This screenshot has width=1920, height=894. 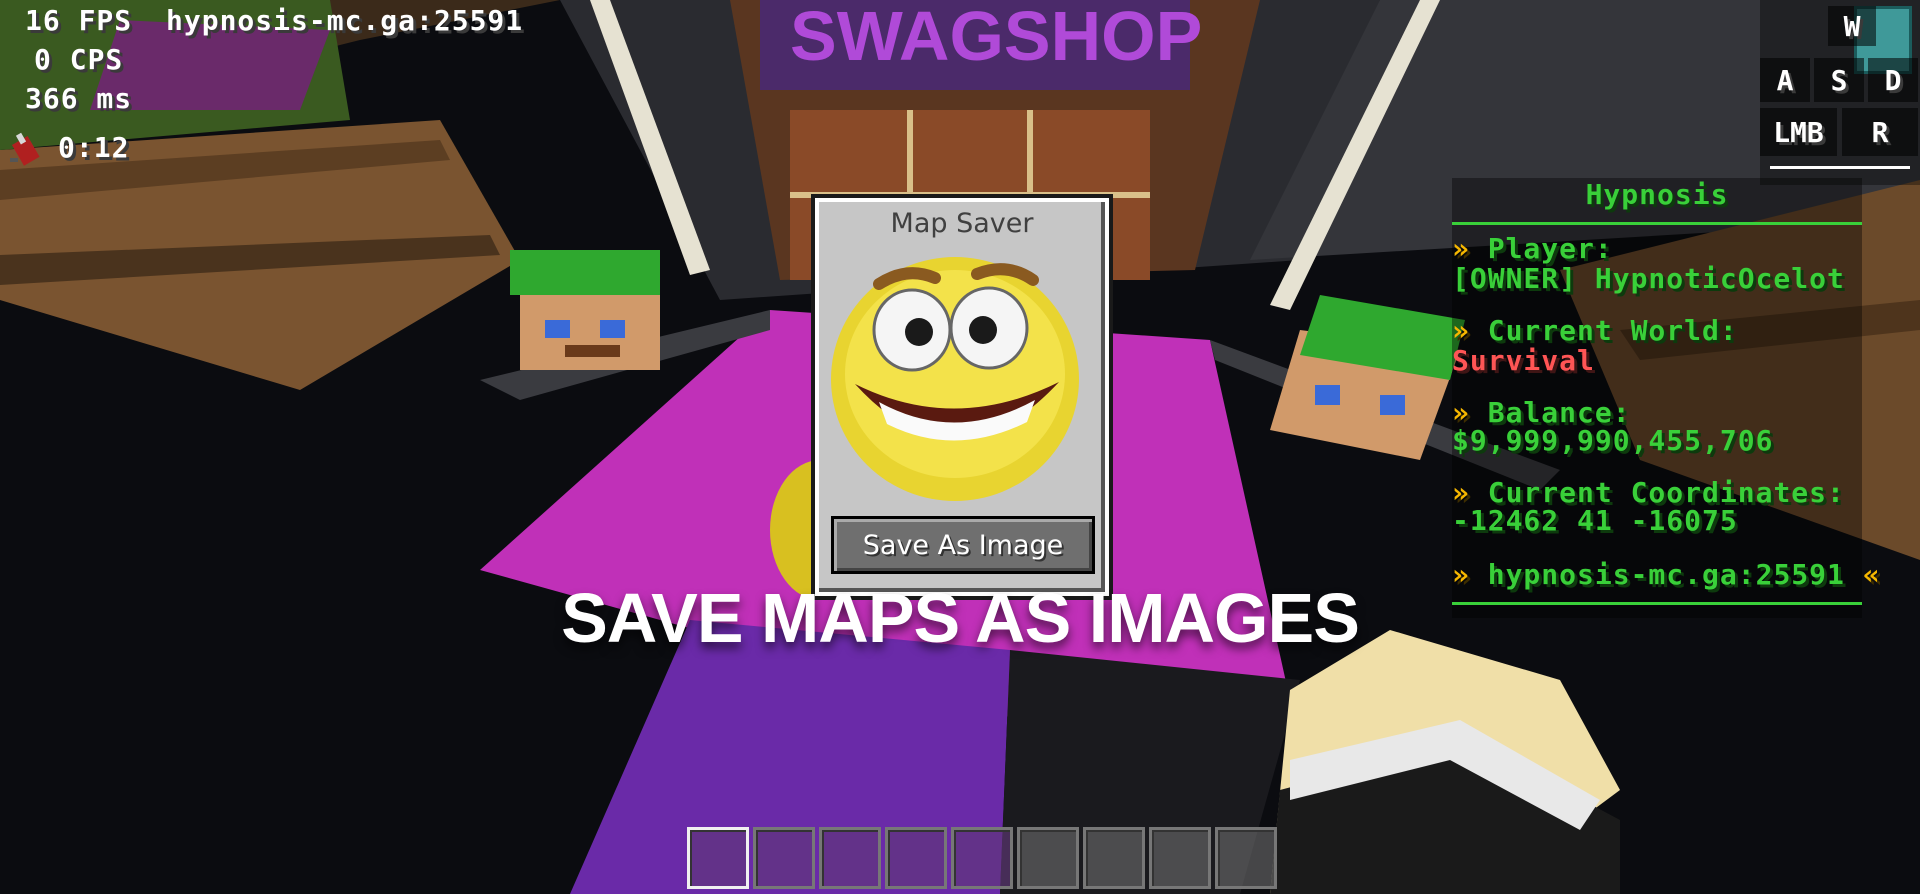 I want to click on key-d: D, so click(x=1893, y=80).